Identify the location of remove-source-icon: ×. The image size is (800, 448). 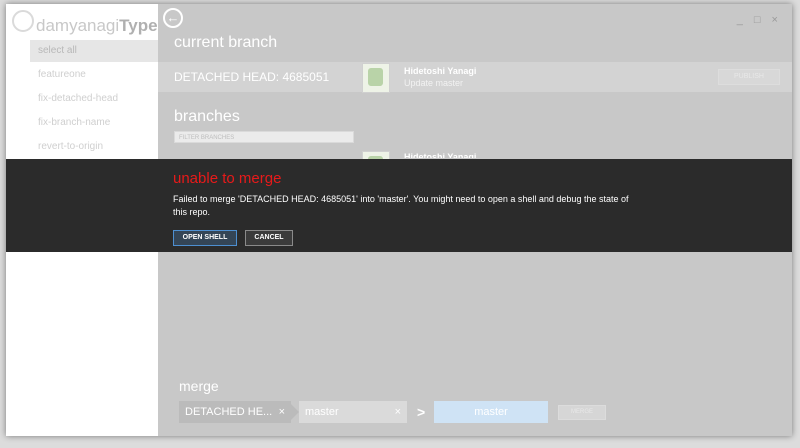
(282, 412).